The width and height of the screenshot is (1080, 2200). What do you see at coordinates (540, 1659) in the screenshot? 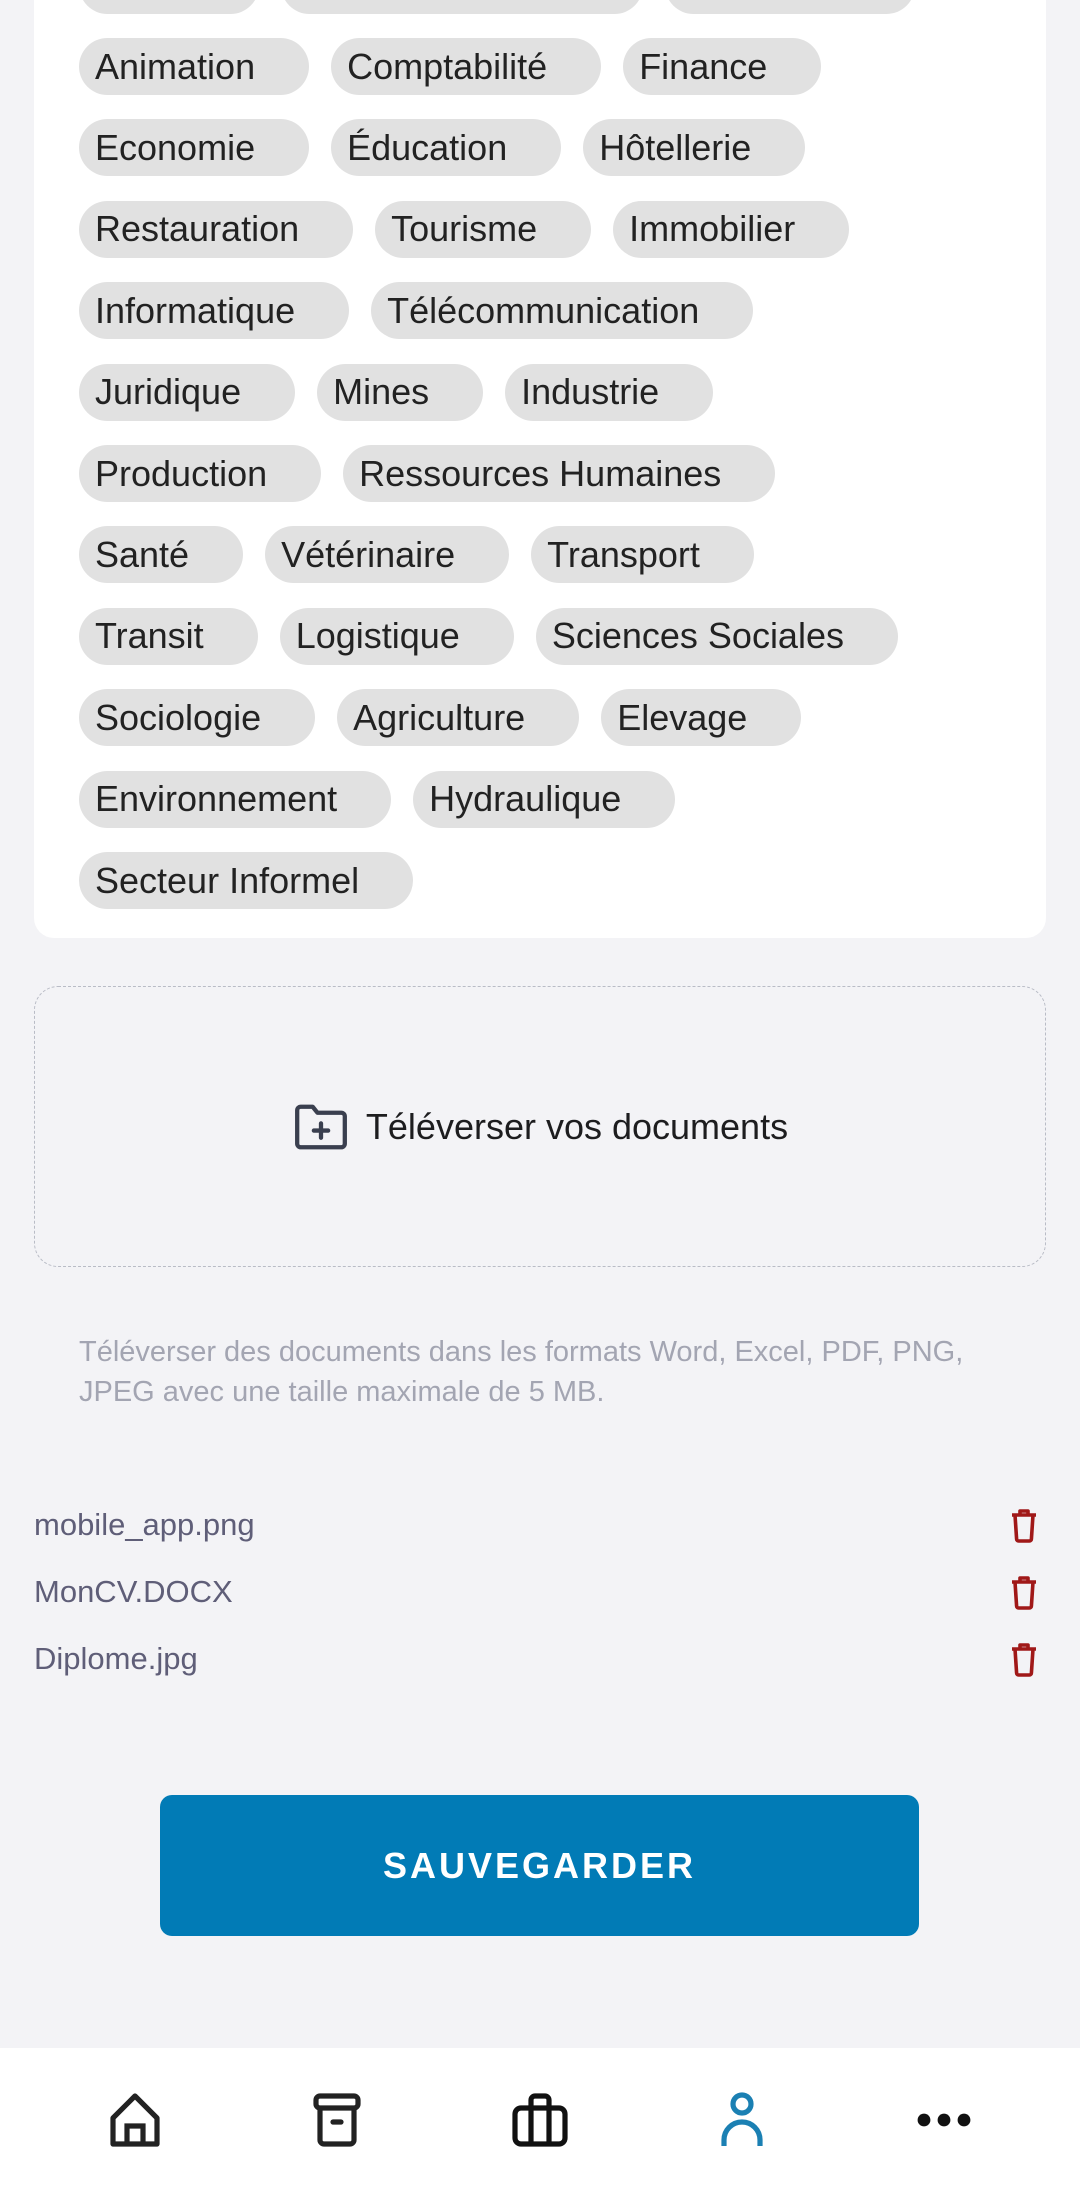
I see `file-item: Diplome.jpg` at bounding box center [540, 1659].